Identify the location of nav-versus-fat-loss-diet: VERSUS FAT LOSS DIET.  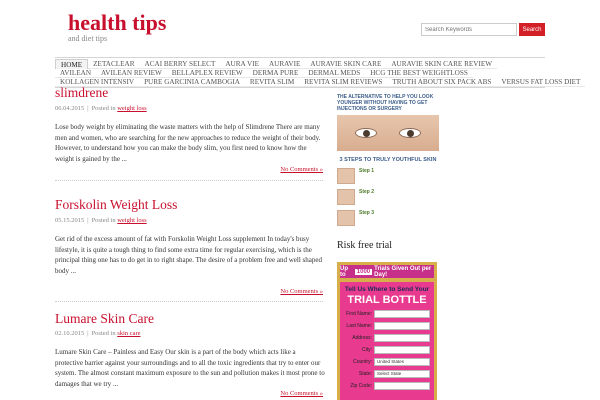
(541, 82).